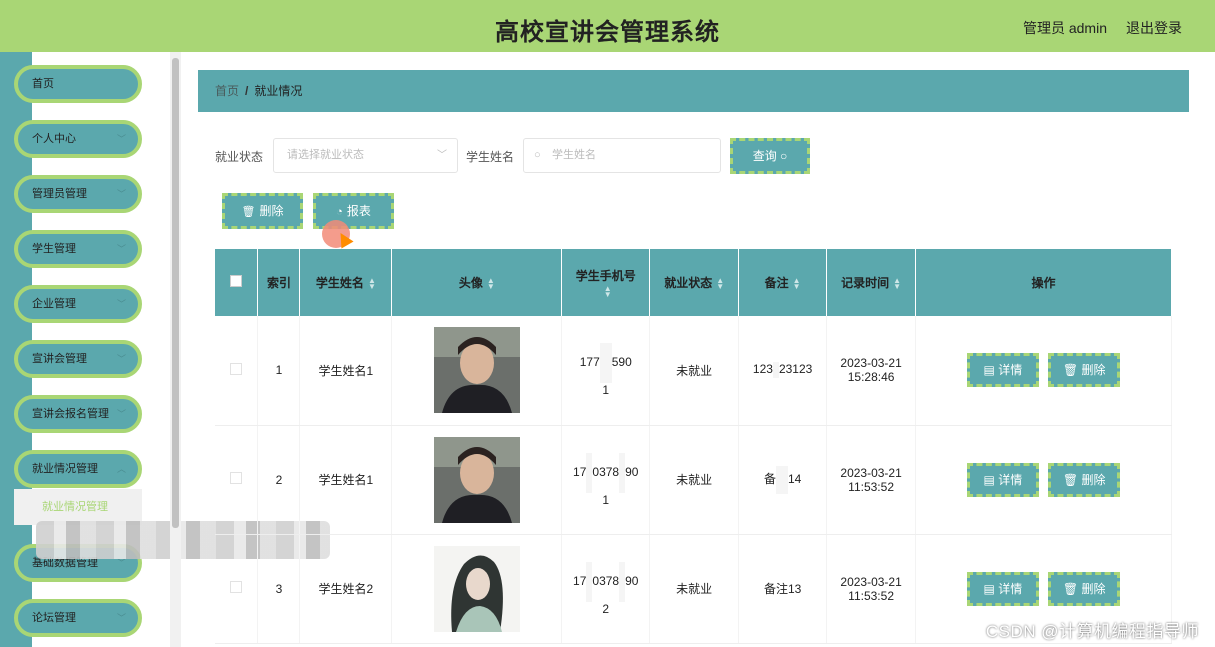  I want to click on cell-index: 1, so click(279, 371).